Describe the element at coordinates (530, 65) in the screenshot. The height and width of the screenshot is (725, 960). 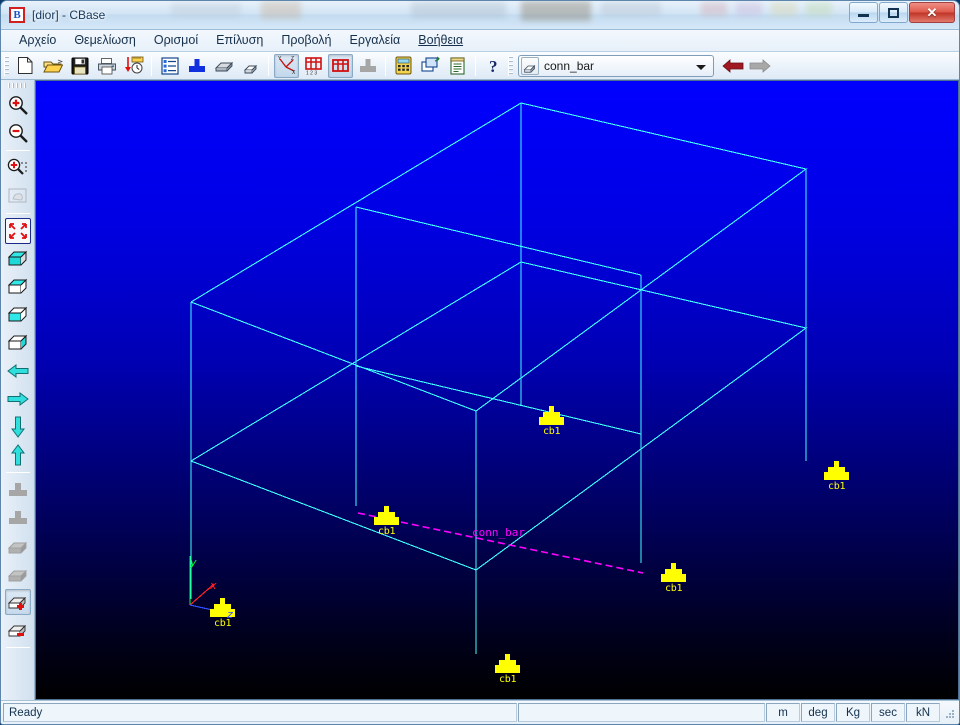
I see `beam-icon` at that location.